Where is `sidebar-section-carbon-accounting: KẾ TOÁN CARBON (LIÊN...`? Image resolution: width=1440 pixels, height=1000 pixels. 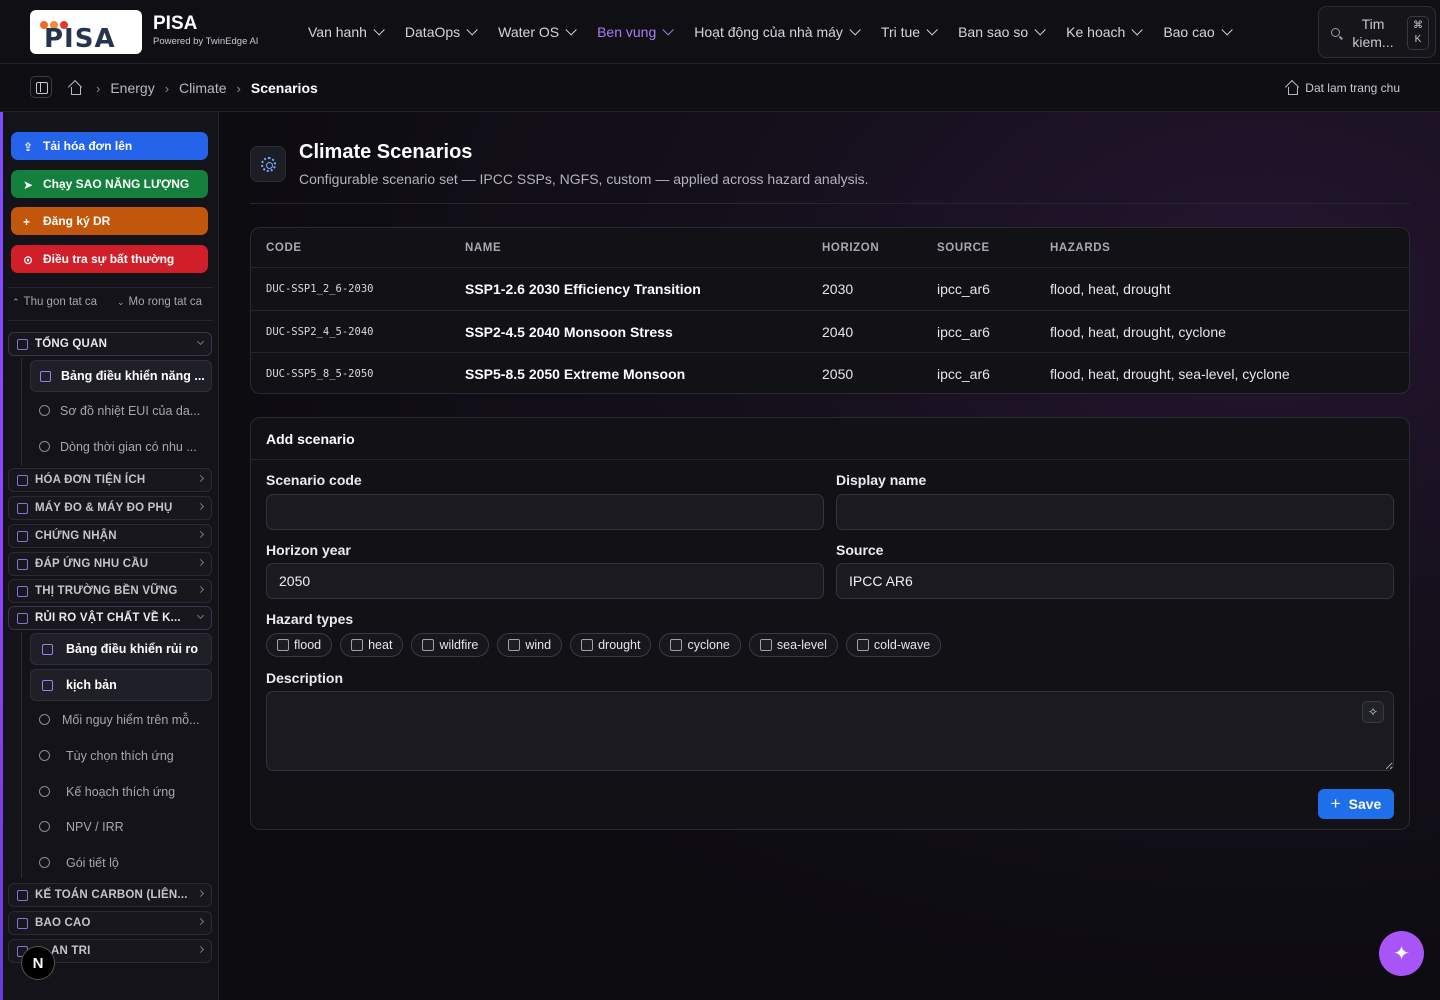 sidebar-section-carbon-accounting: KẾ TOÁN CARBON (LIÊN... is located at coordinates (110, 895).